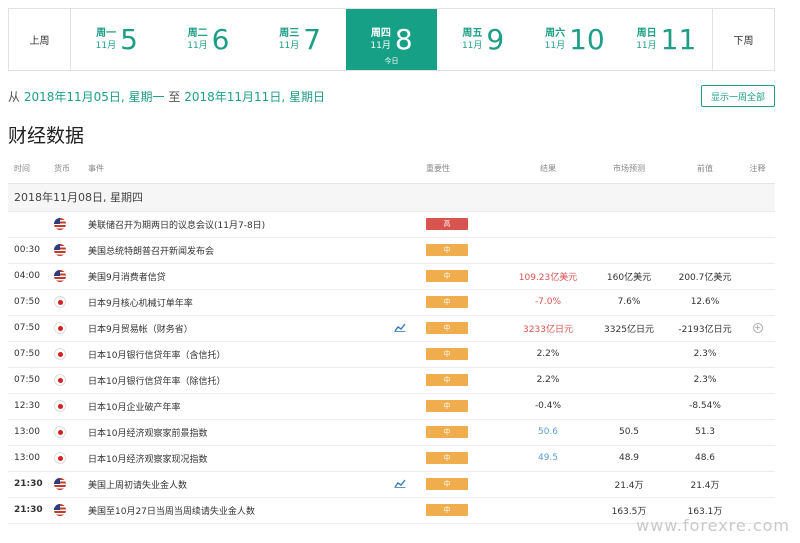 The image size is (800, 543). I want to click on day-tab-number: 11, so click(678, 39).